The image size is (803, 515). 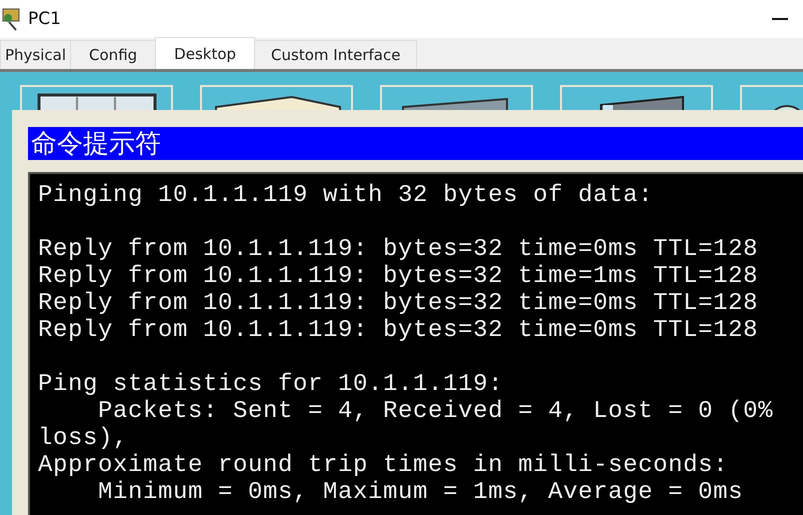 What do you see at coordinates (45, 19) in the screenshot?
I see `window-title: PC1` at bounding box center [45, 19].